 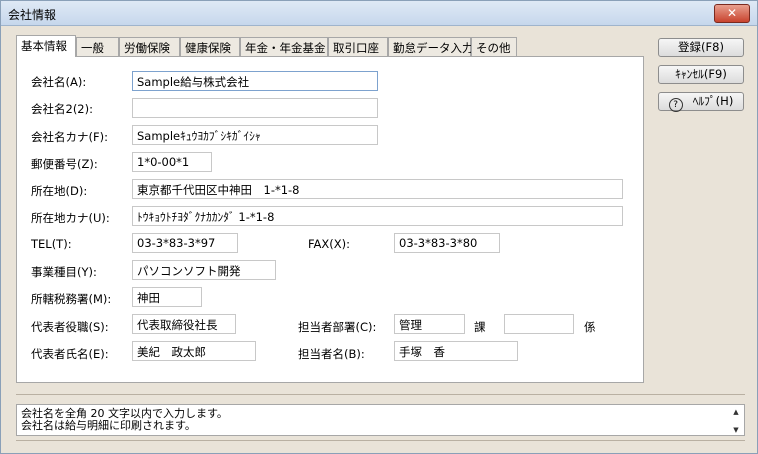 What do you see at coordinates (32, 15) in the screenshot?
I see `window-title: 会社情報` at bounding box center [32, 15].